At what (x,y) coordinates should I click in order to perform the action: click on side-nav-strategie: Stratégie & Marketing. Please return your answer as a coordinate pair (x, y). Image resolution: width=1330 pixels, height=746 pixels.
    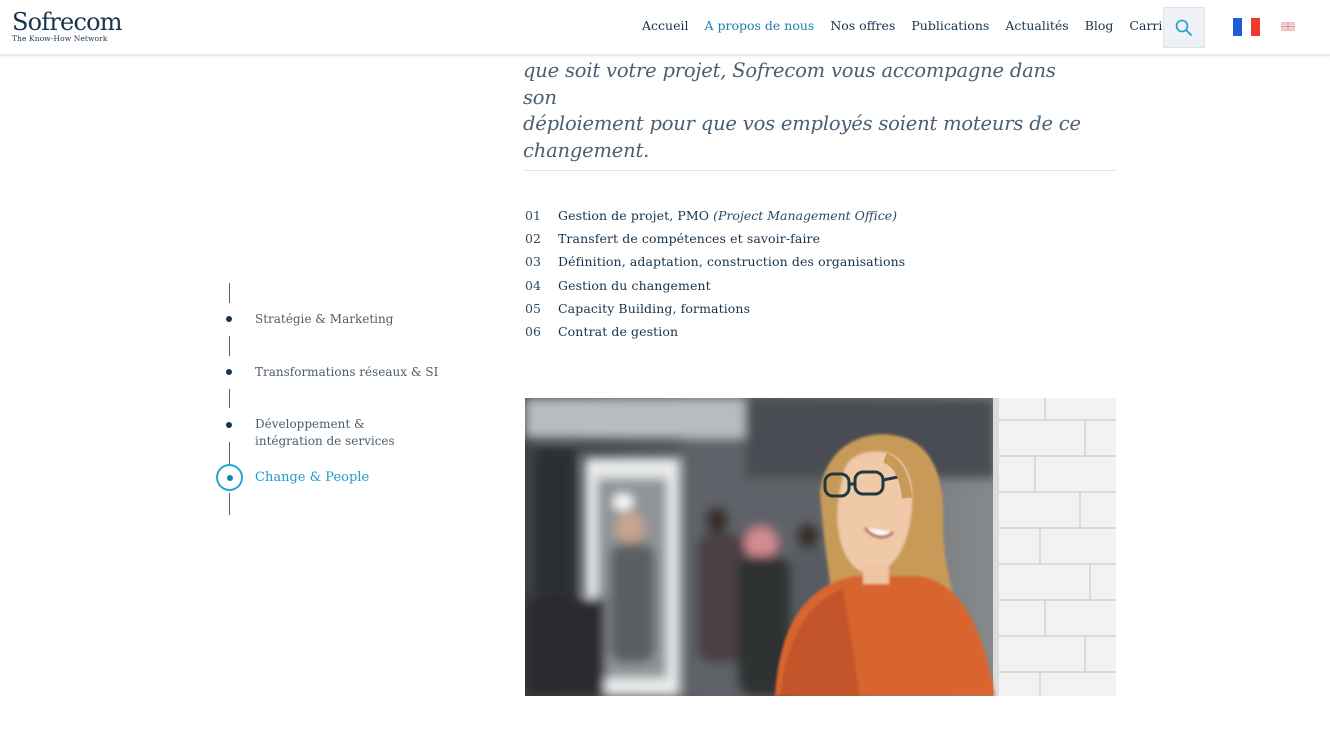
    Looking at the image, I should click on (324, 319).